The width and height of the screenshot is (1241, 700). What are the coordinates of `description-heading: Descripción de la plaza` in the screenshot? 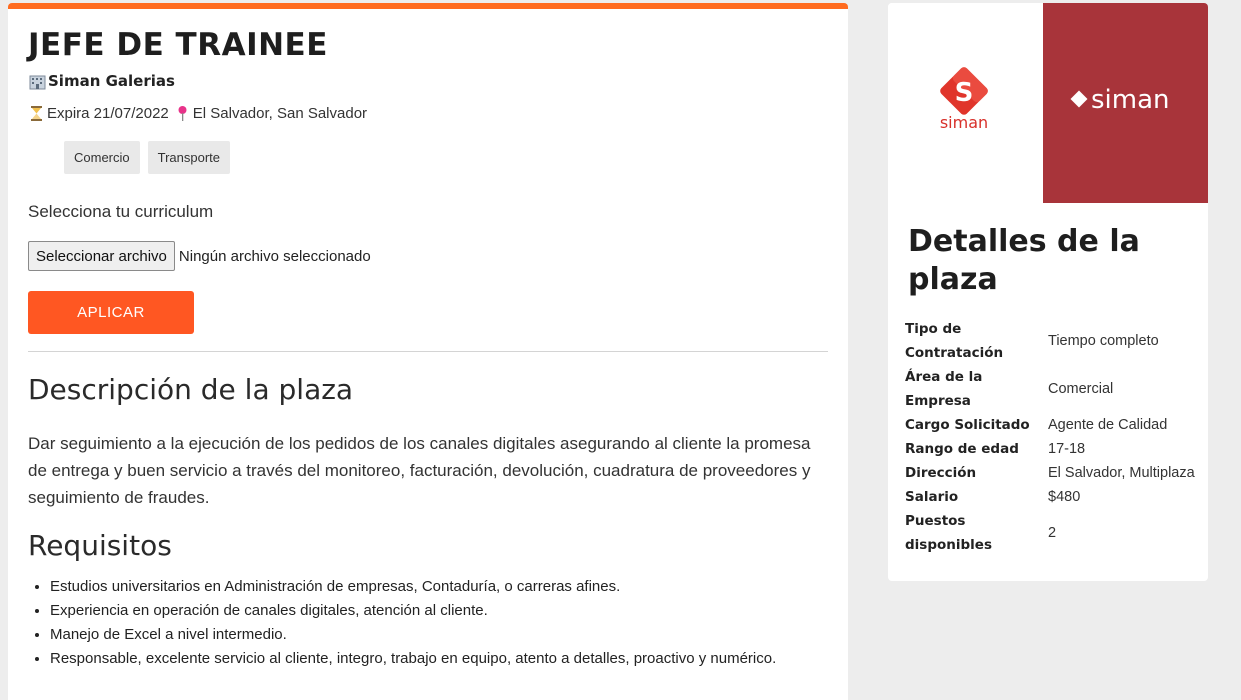 It's located at (191, 389).